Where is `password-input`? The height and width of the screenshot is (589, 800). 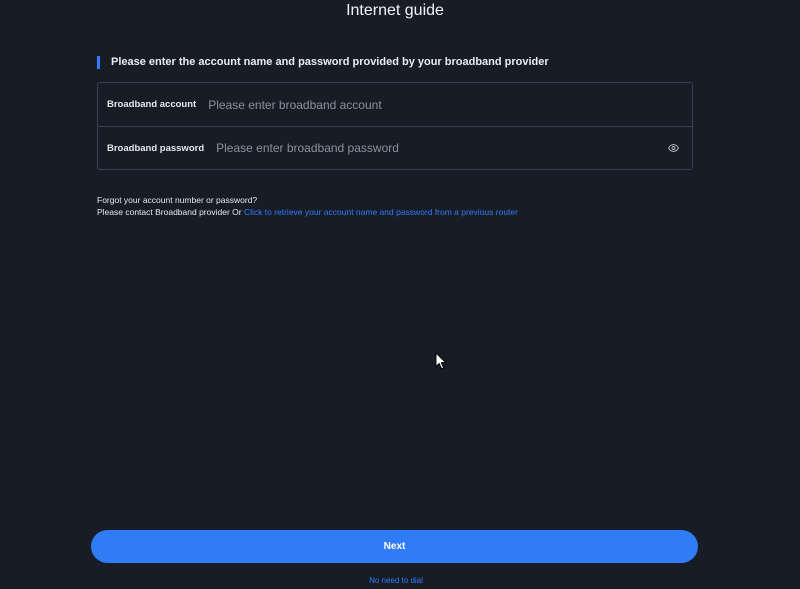 password-input is located at coordinates (441, 148).